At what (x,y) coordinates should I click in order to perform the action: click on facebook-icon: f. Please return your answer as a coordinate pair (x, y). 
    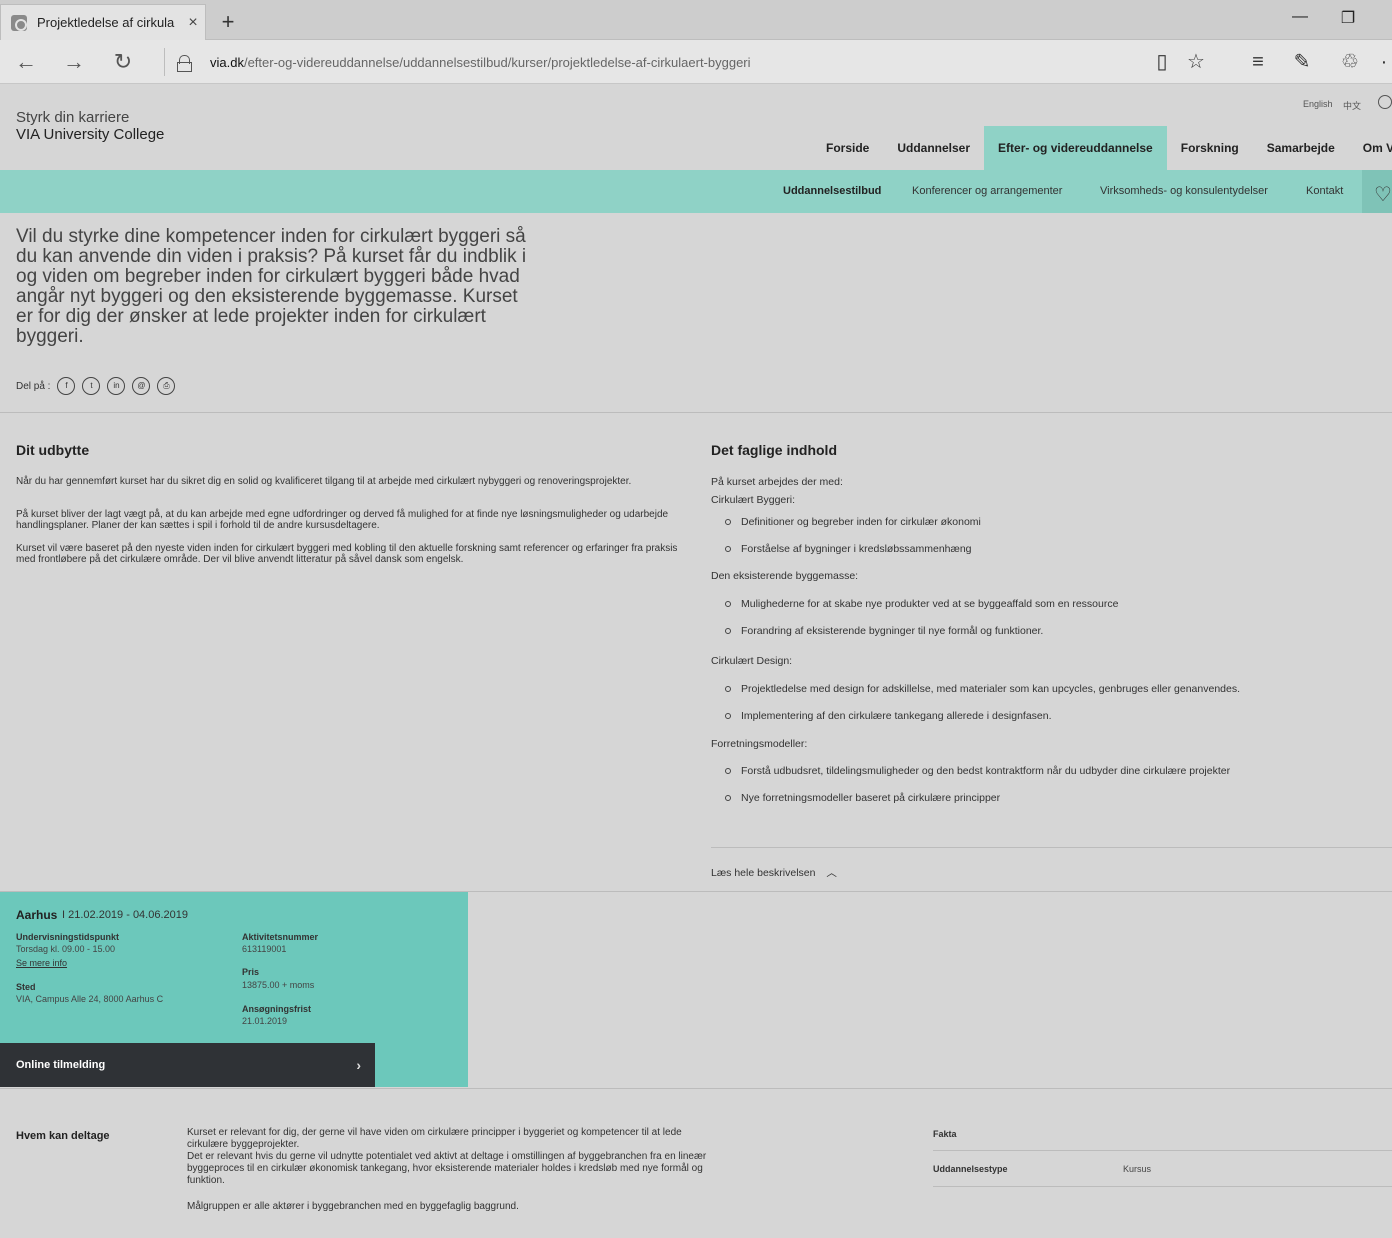
    Looking at the image, I should click on (66, 386).